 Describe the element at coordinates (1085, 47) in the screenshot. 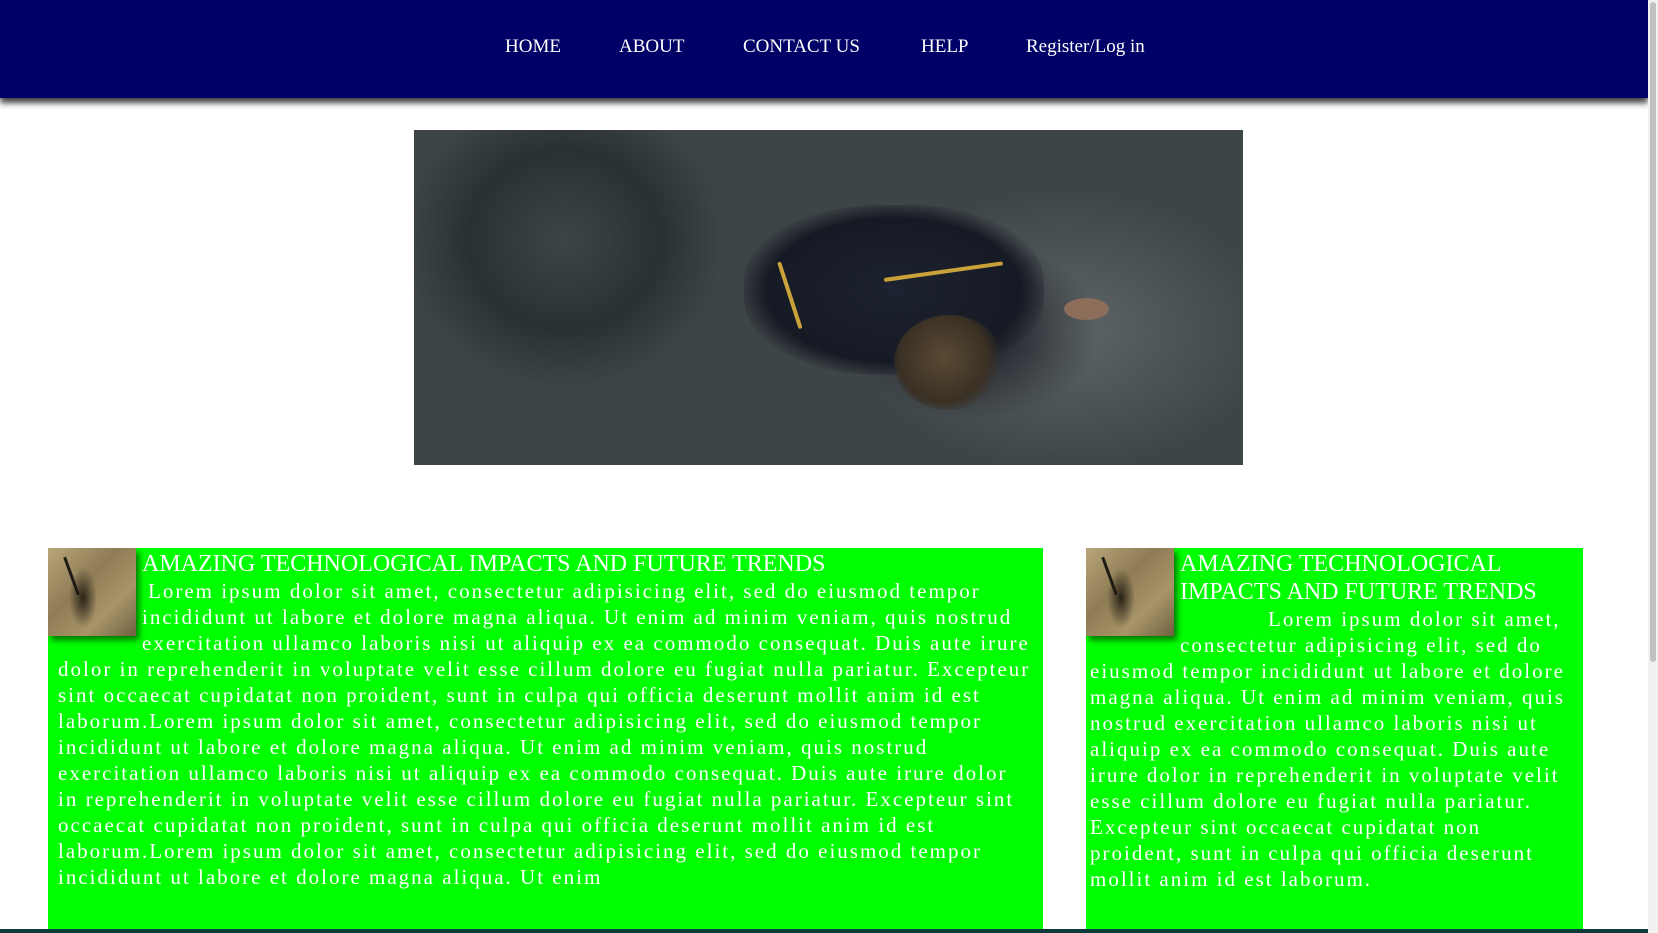

I see `nav-register-login-link: Register/Log in` at that location.